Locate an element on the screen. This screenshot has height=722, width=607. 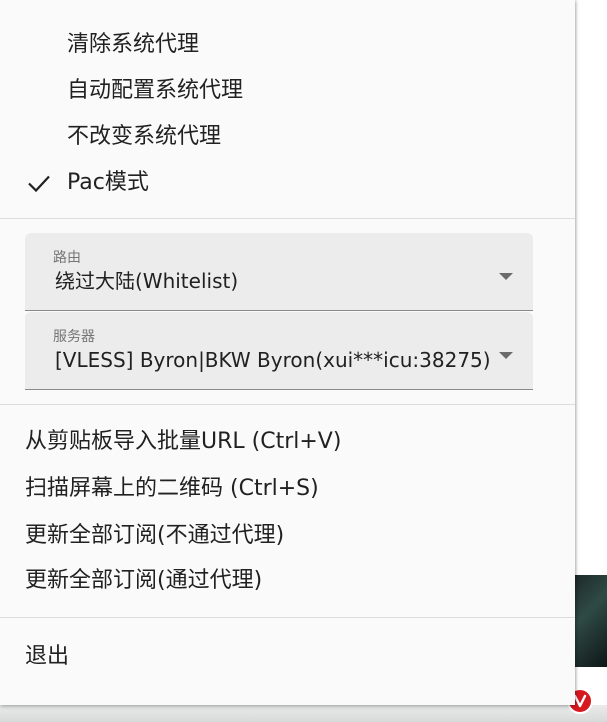
menu-item-no-change-system-proxy: 不改变系统代理 is located at coordinates (144, 137).